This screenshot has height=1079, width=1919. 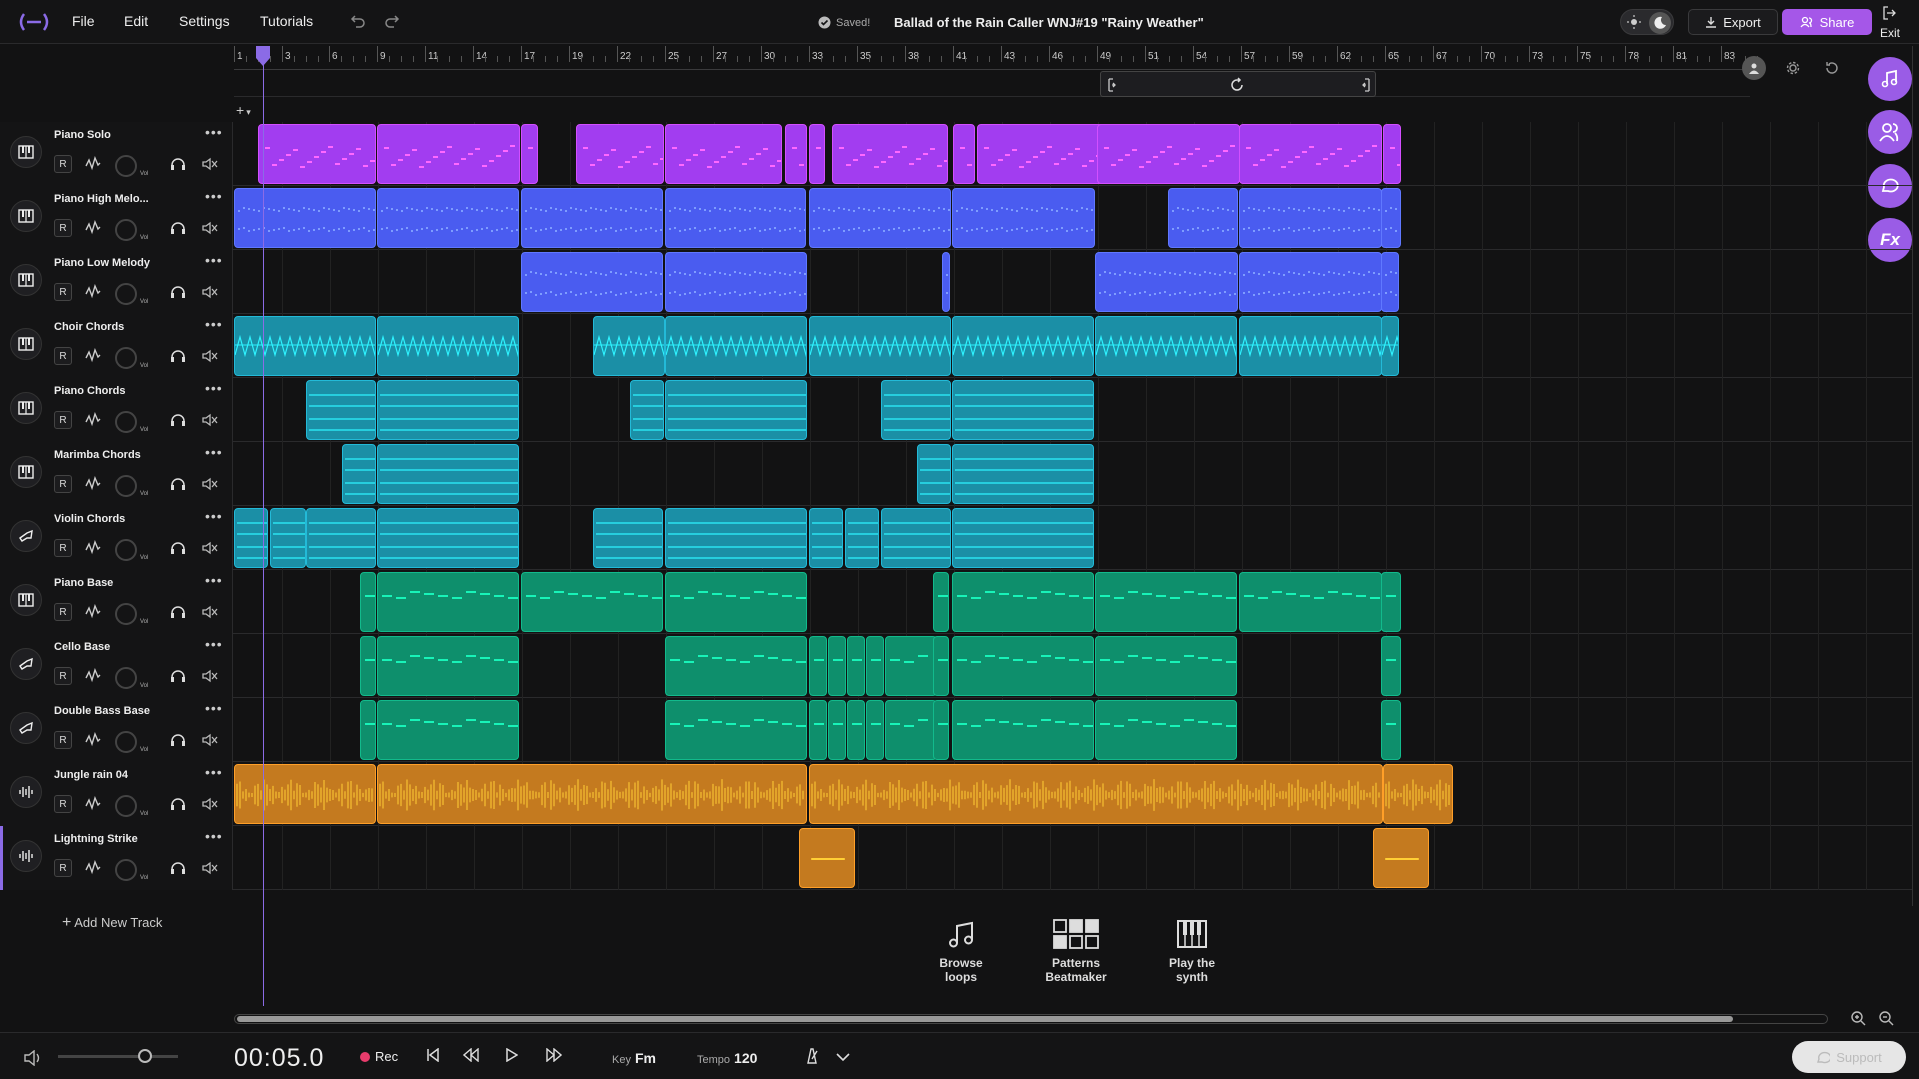 What do you see at coordinates (992, 84) in the screenshot?
I see `loop-row` at bounding box center [992, 84].